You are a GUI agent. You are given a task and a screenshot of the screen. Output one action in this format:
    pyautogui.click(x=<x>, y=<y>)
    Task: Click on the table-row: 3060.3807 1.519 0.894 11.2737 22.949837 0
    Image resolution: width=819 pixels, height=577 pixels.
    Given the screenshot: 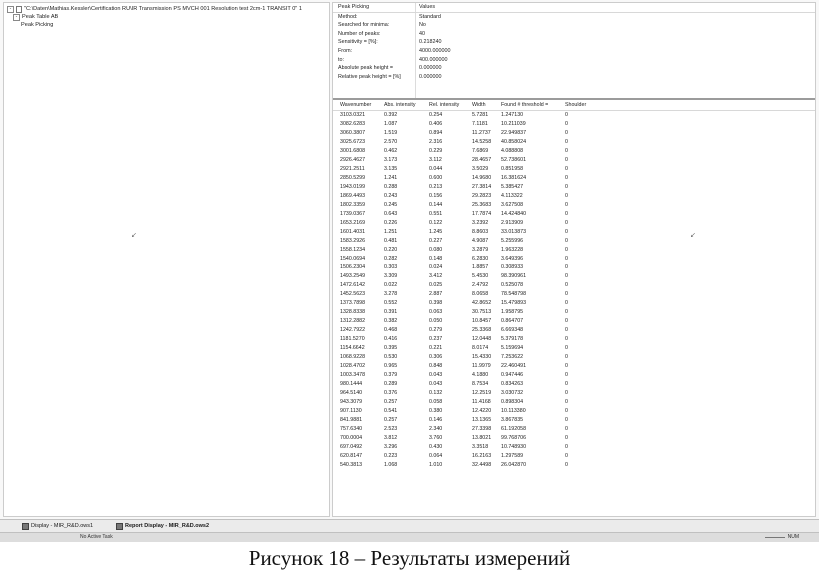 What is the action you would take?
    pyautogui.click(x=574, y=133)
    